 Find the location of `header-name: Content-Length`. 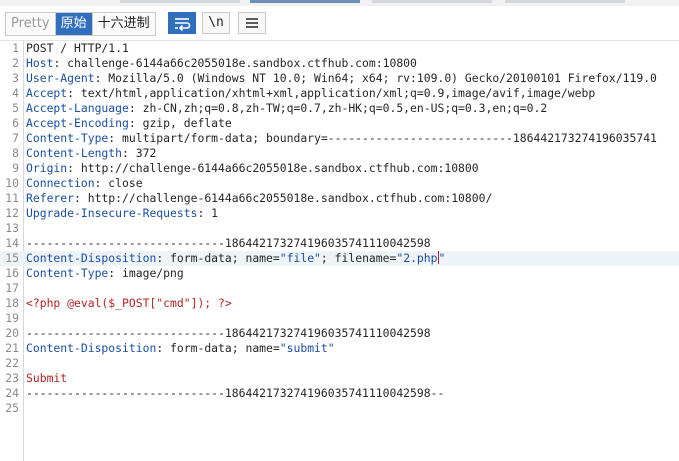

header-name: Content-Length is located at coordinates (74, 153).